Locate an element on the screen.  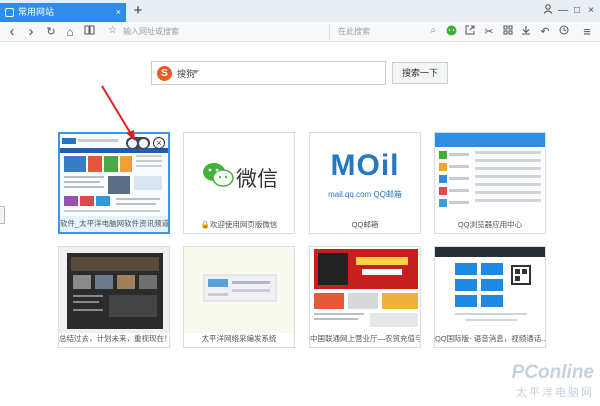
annotation-arrow is located at coordinates (118, 113).